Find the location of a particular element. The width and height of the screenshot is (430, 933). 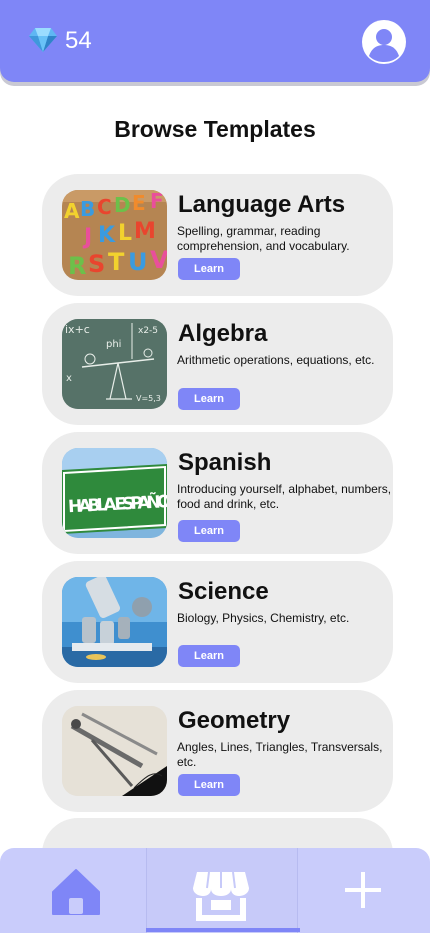

card-title: Algebra is located at coordinates (223, 333).